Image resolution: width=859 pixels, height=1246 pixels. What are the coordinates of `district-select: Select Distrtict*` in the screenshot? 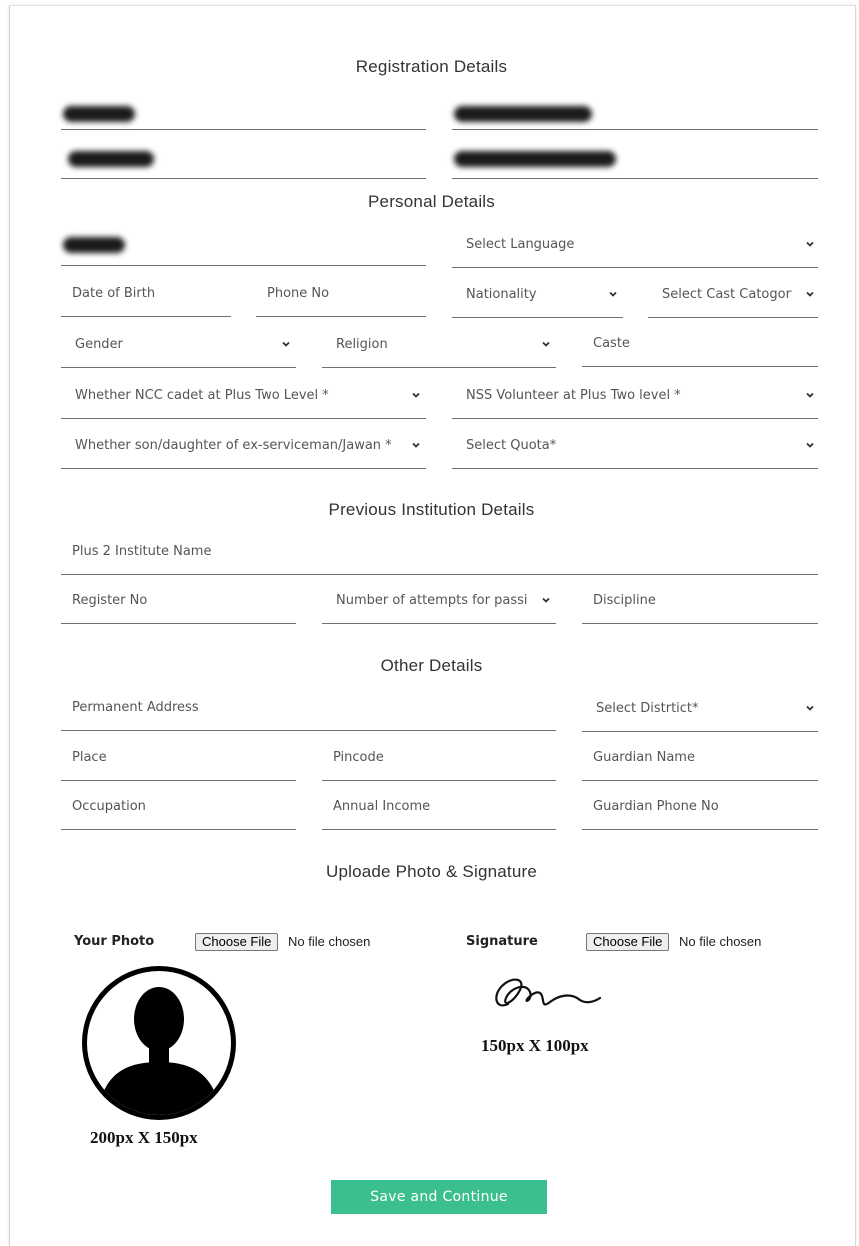 It's located at (700, 712).